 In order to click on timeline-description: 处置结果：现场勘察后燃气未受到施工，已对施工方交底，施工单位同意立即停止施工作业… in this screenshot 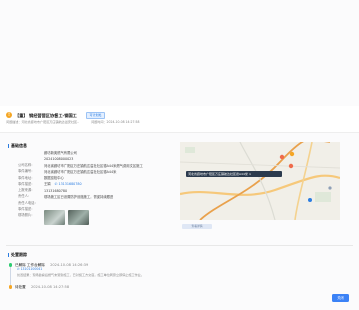, I will do `click(80, 275)`.